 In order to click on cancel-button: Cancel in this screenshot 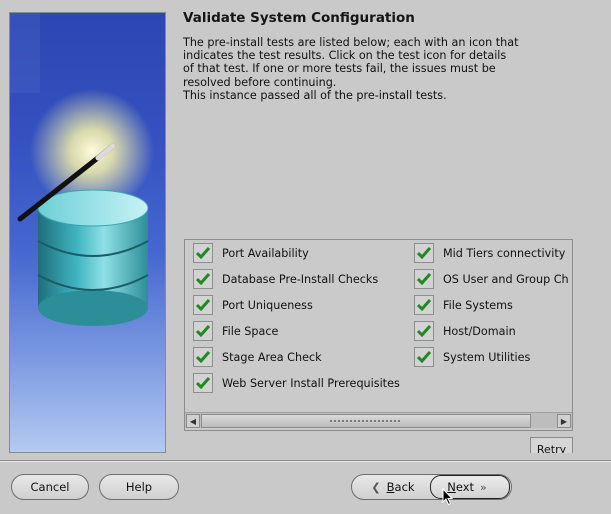, I will do `click(50, 487)`.